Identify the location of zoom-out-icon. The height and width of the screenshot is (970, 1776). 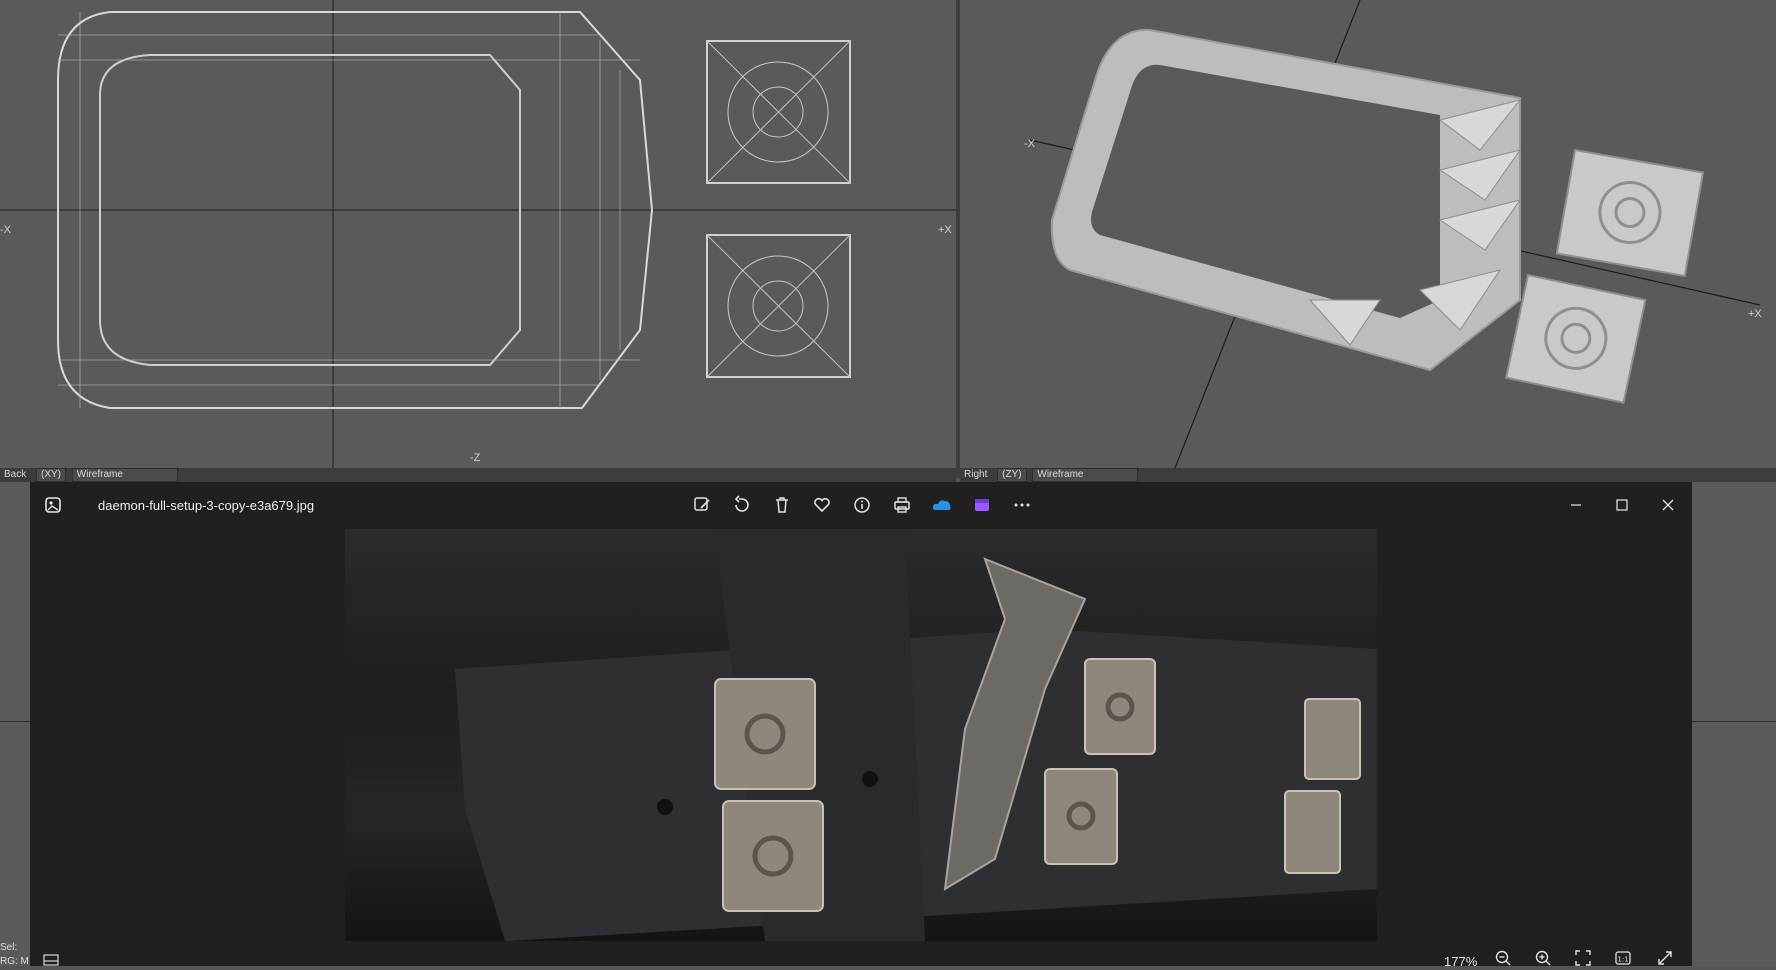
(1503, 958).